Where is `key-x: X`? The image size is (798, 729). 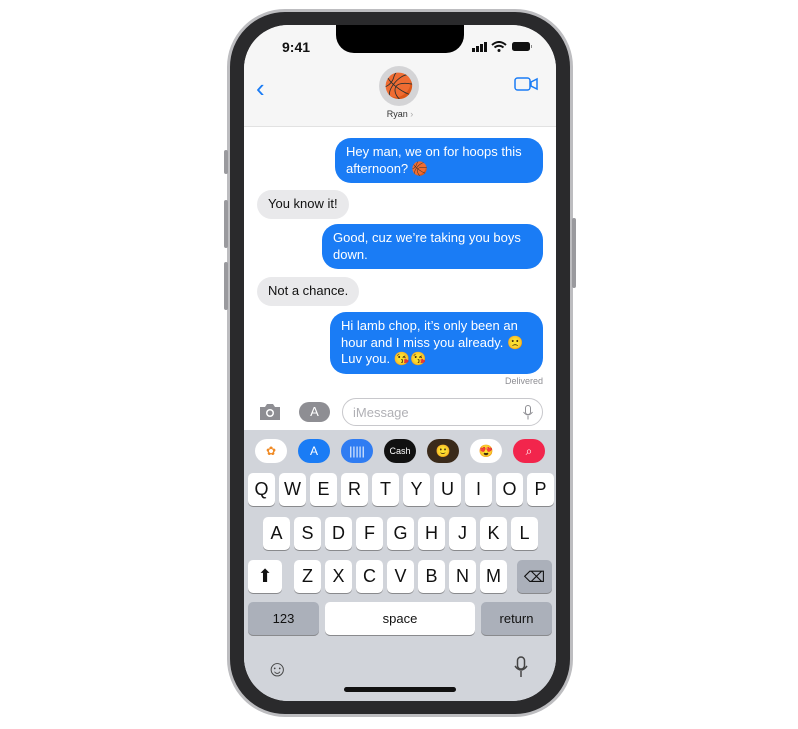 key-x: X is located at coordinates (338, 576).